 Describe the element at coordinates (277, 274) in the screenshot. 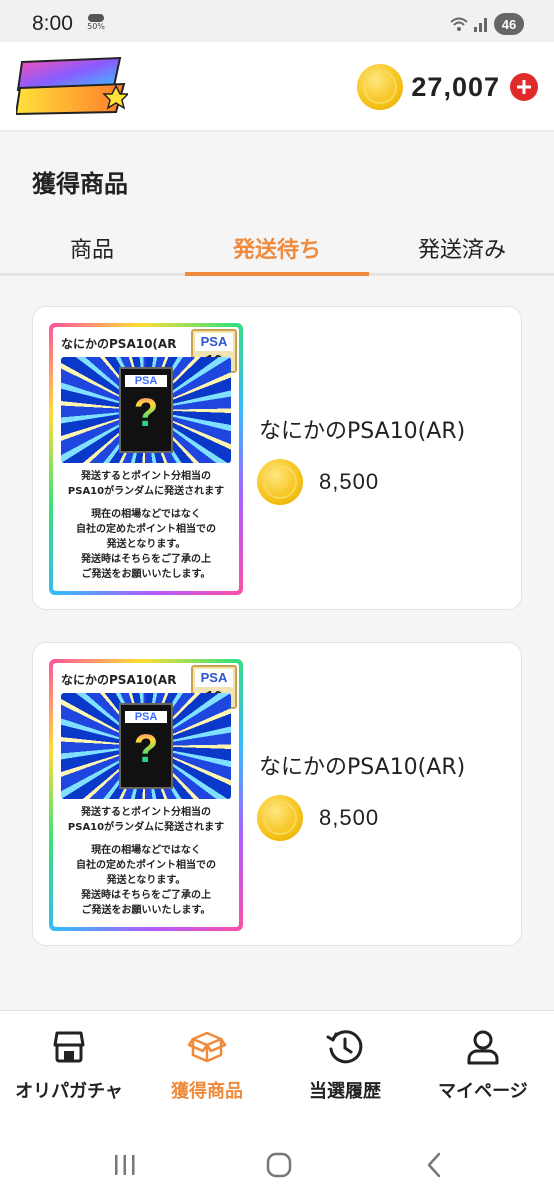

I see `active-tab-indicator` at that location.